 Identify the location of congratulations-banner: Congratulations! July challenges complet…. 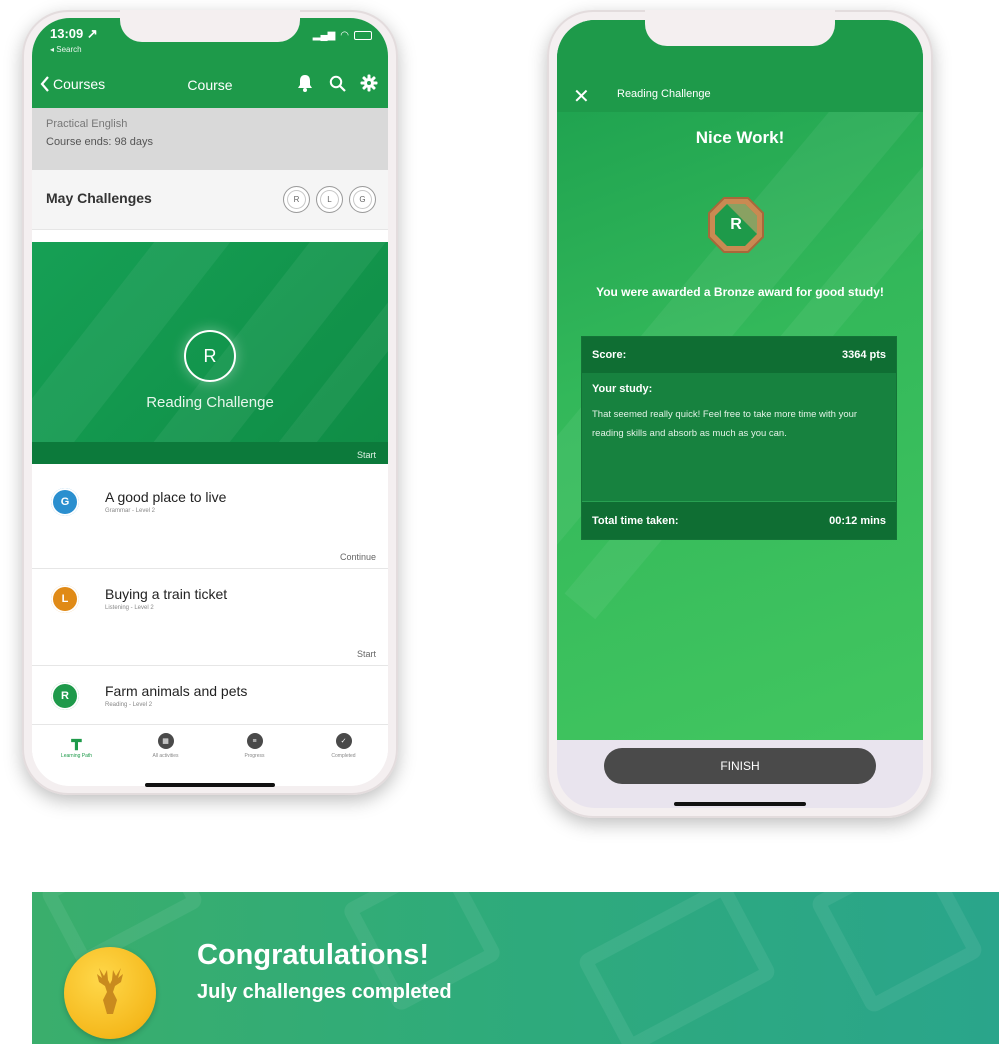
(515, 968).